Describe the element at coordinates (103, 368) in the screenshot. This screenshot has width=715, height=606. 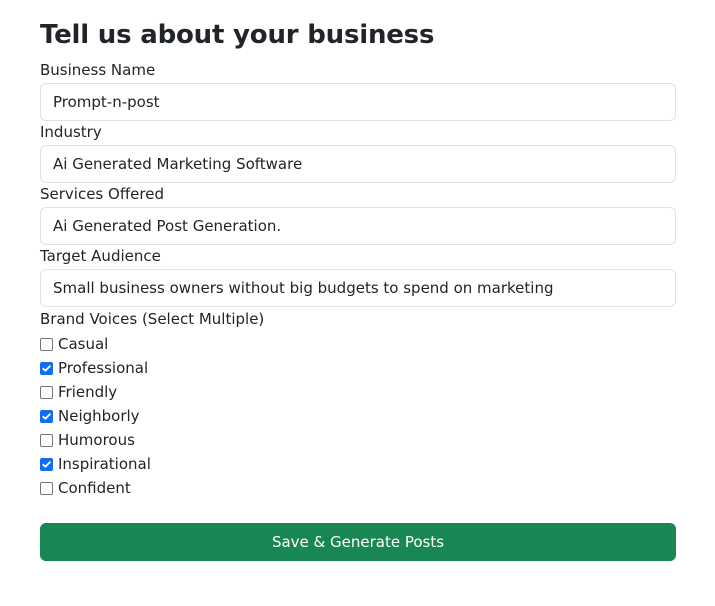
I see `brand-voice-label: Professional` at that location.